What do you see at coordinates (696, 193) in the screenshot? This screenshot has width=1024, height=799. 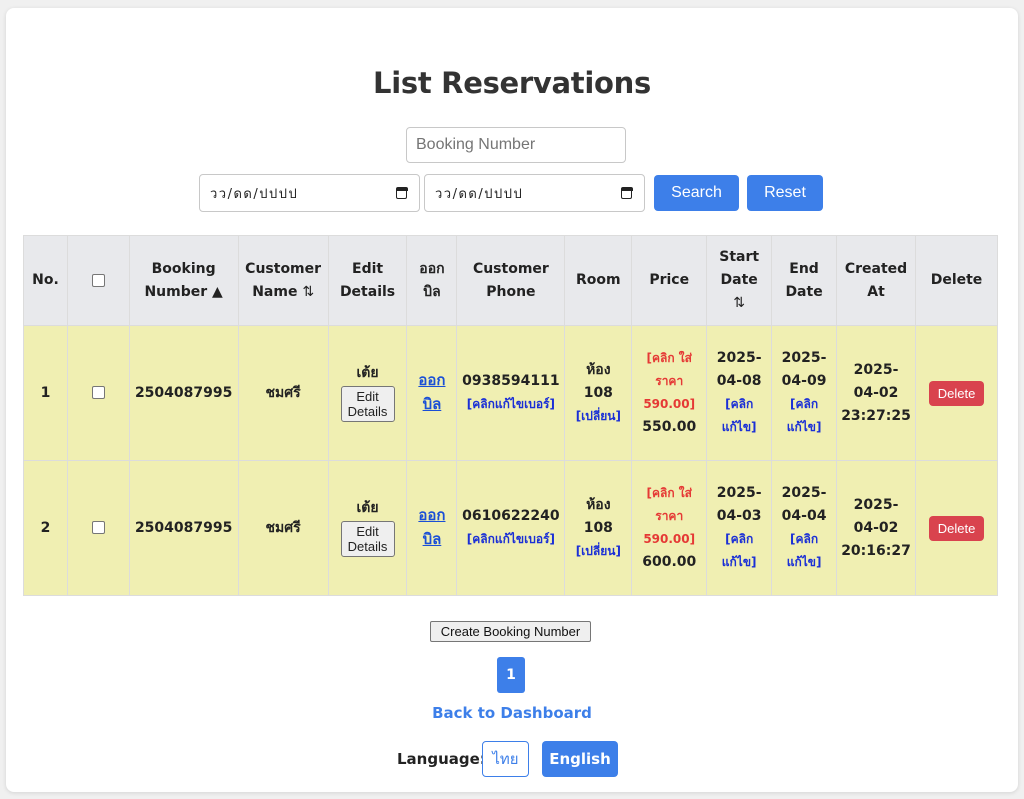 I see `search-button: Search` at bounding box center [696, 193].